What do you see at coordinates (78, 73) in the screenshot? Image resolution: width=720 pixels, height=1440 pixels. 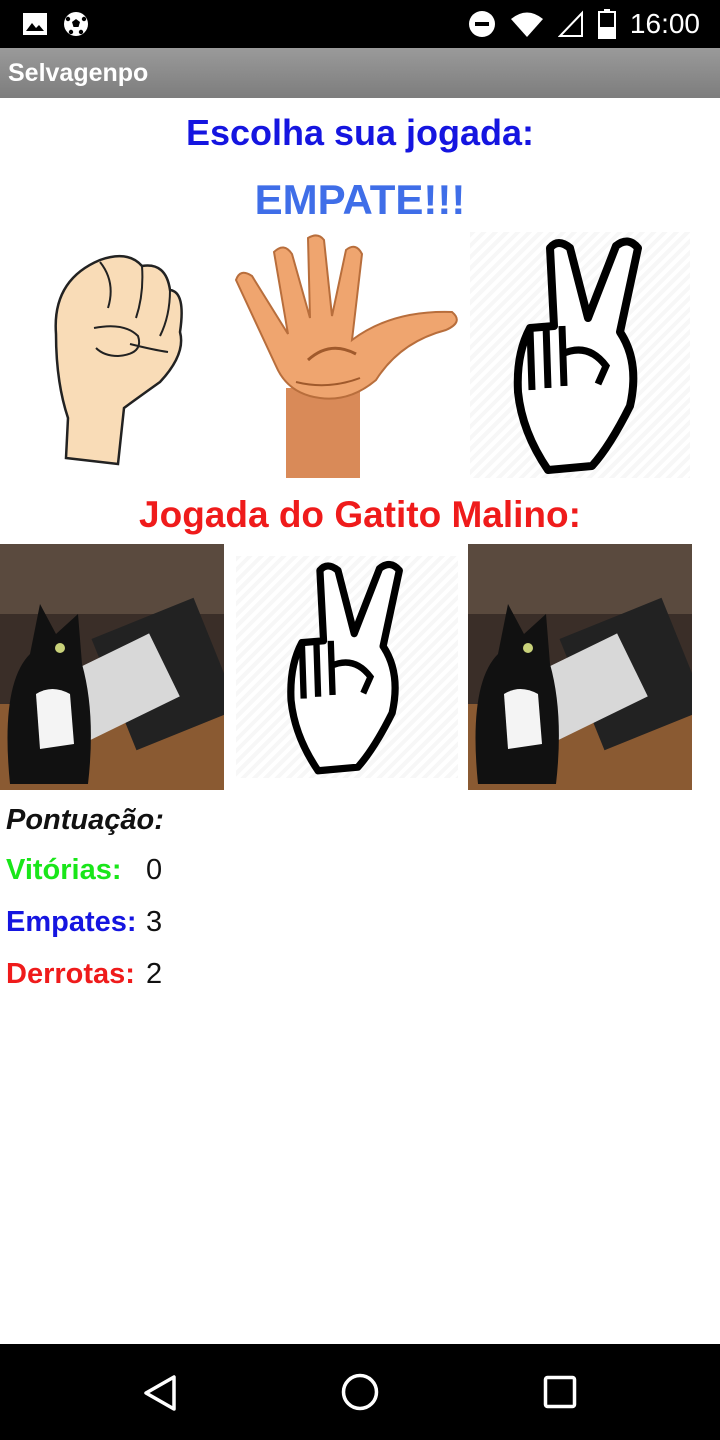 I see `app-title: Selvagenpo` at bounding box center [78, 73].